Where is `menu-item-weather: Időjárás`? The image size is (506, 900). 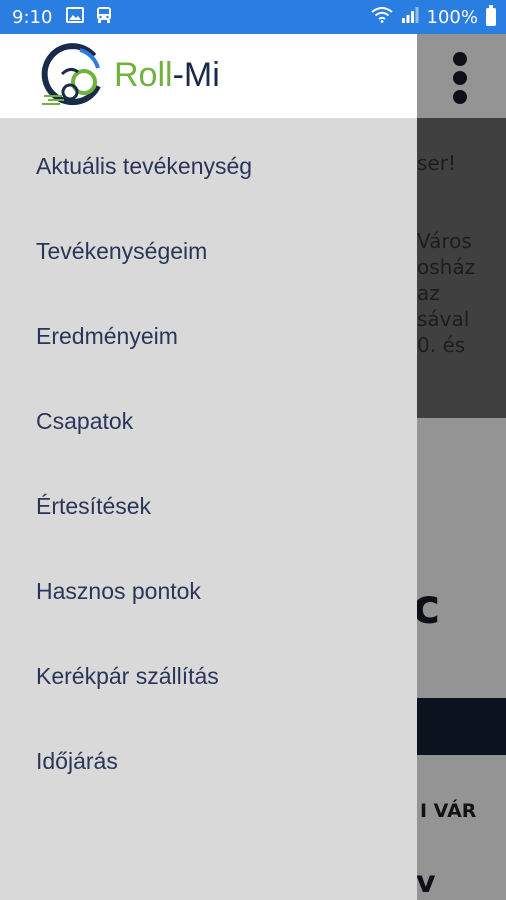
menu-item-weather: Időjárás is located at coordinates (208, 761).